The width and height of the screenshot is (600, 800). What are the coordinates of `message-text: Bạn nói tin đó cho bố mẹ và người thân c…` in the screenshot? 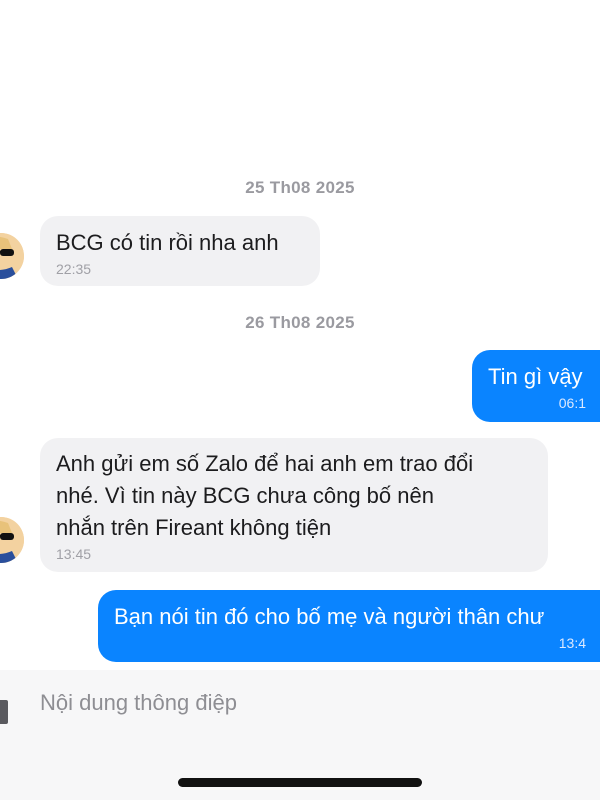 It's located at (329, 616).